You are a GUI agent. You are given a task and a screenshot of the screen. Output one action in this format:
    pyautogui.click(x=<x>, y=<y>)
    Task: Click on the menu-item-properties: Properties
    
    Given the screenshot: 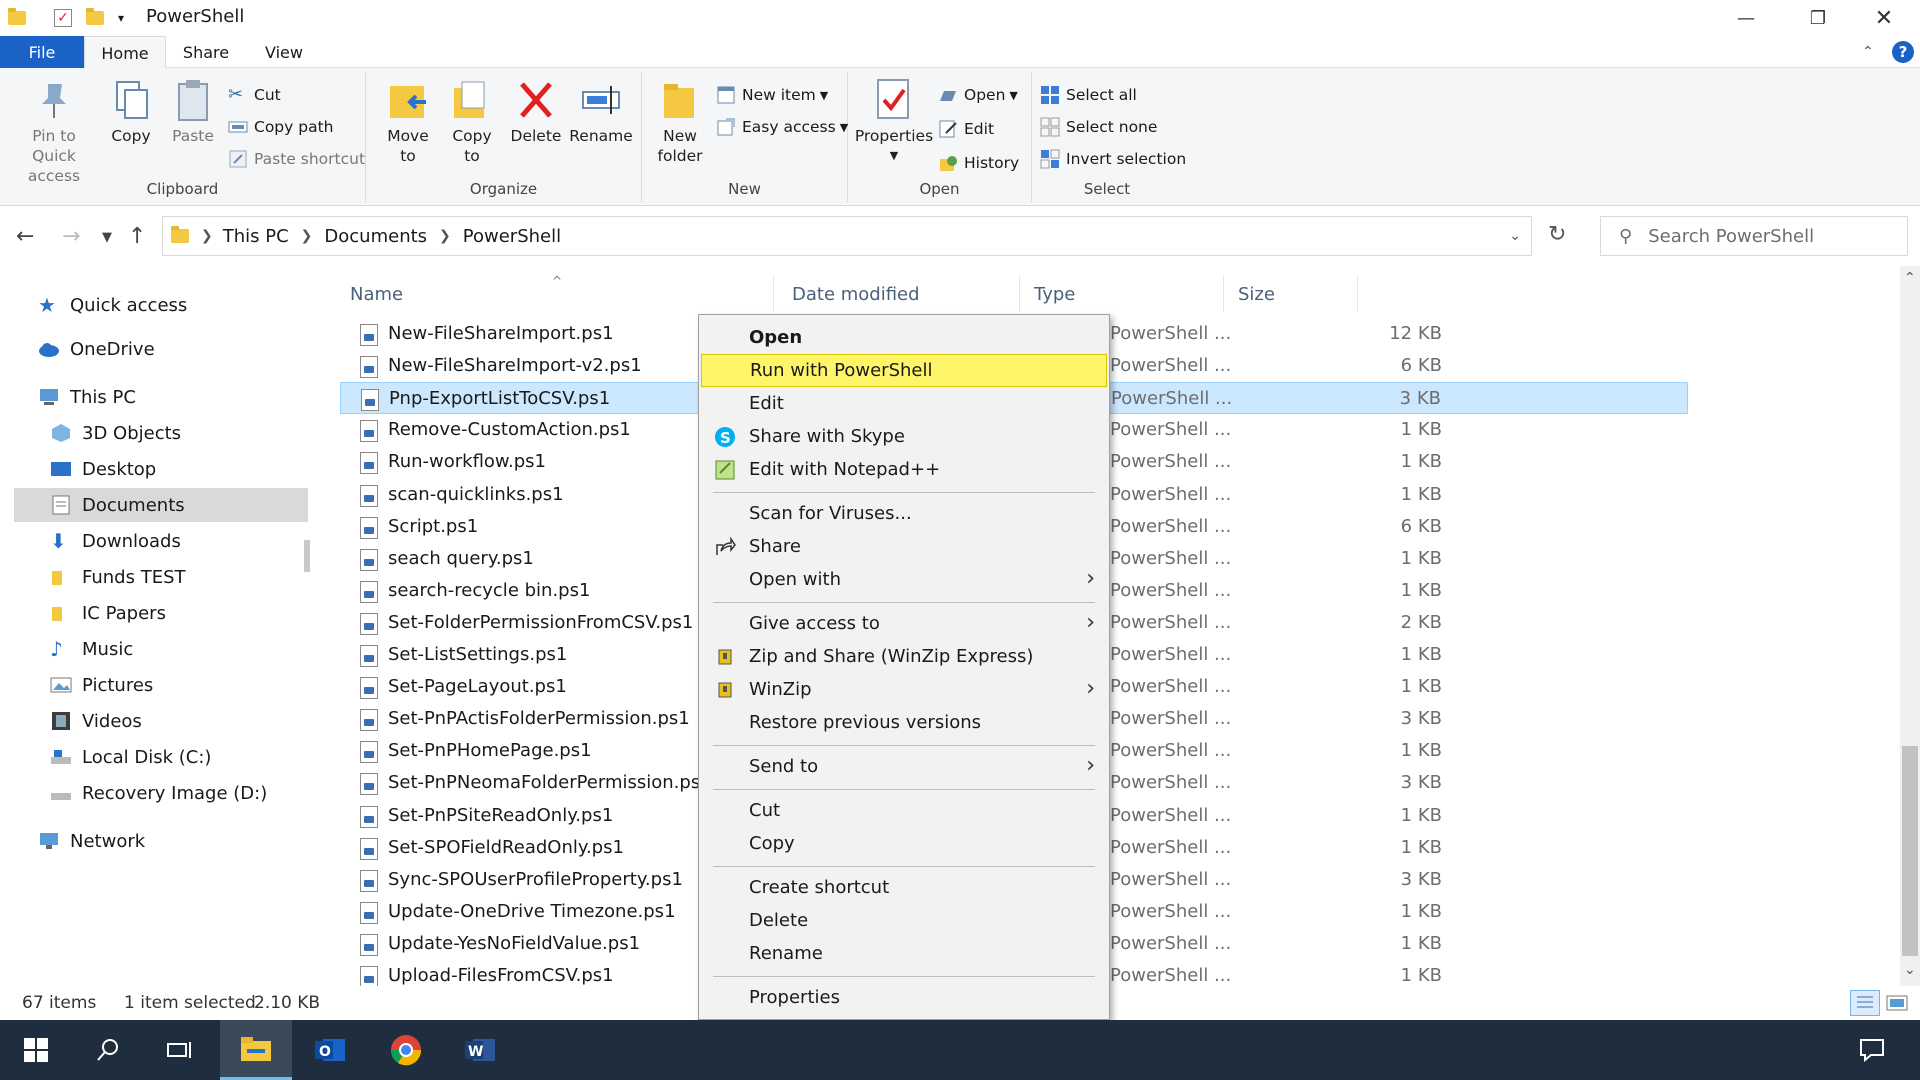 What is the action you would take?
    pyautogui.click(x=904, y=997)
    